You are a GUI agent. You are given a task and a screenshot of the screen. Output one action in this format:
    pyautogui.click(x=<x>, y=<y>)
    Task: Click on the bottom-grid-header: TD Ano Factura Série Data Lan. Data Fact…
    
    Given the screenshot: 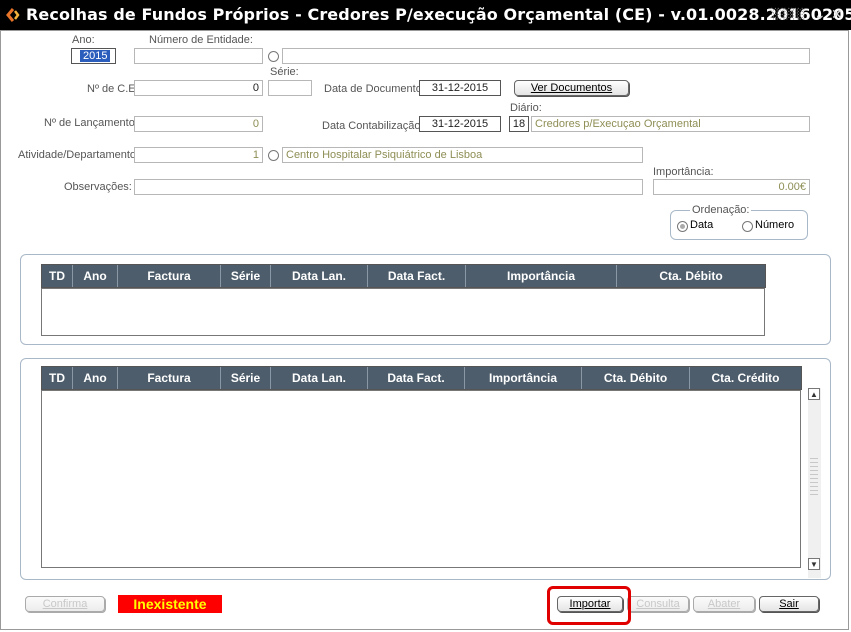 What is the action you would take?
    pyautogui.click(x=421, y=378)
    